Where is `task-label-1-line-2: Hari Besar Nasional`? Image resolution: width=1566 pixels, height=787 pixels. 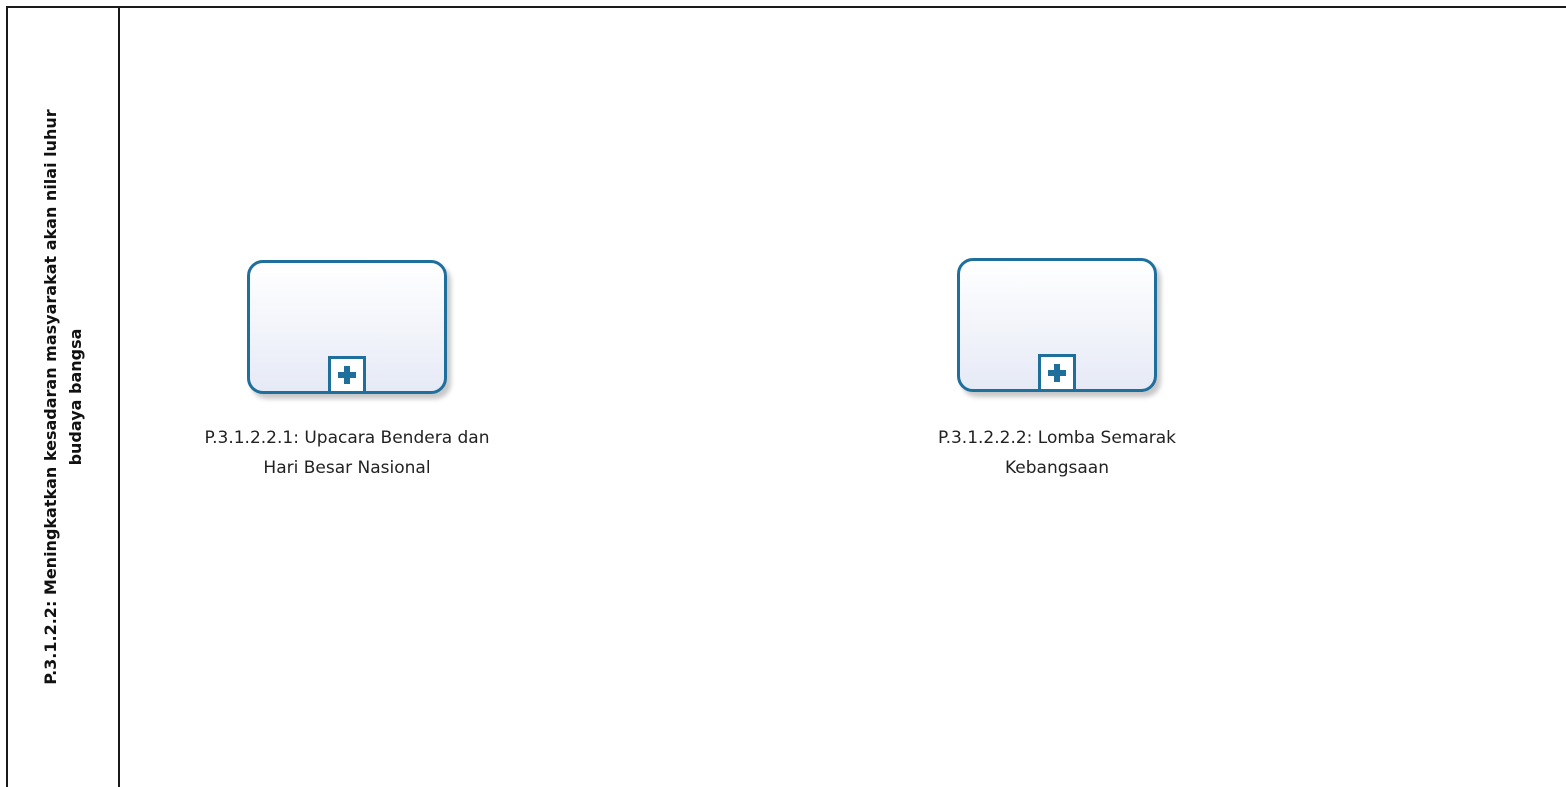
task-label-1-line-2: Hari Besar Nasional is located at coordinates (347, 468).